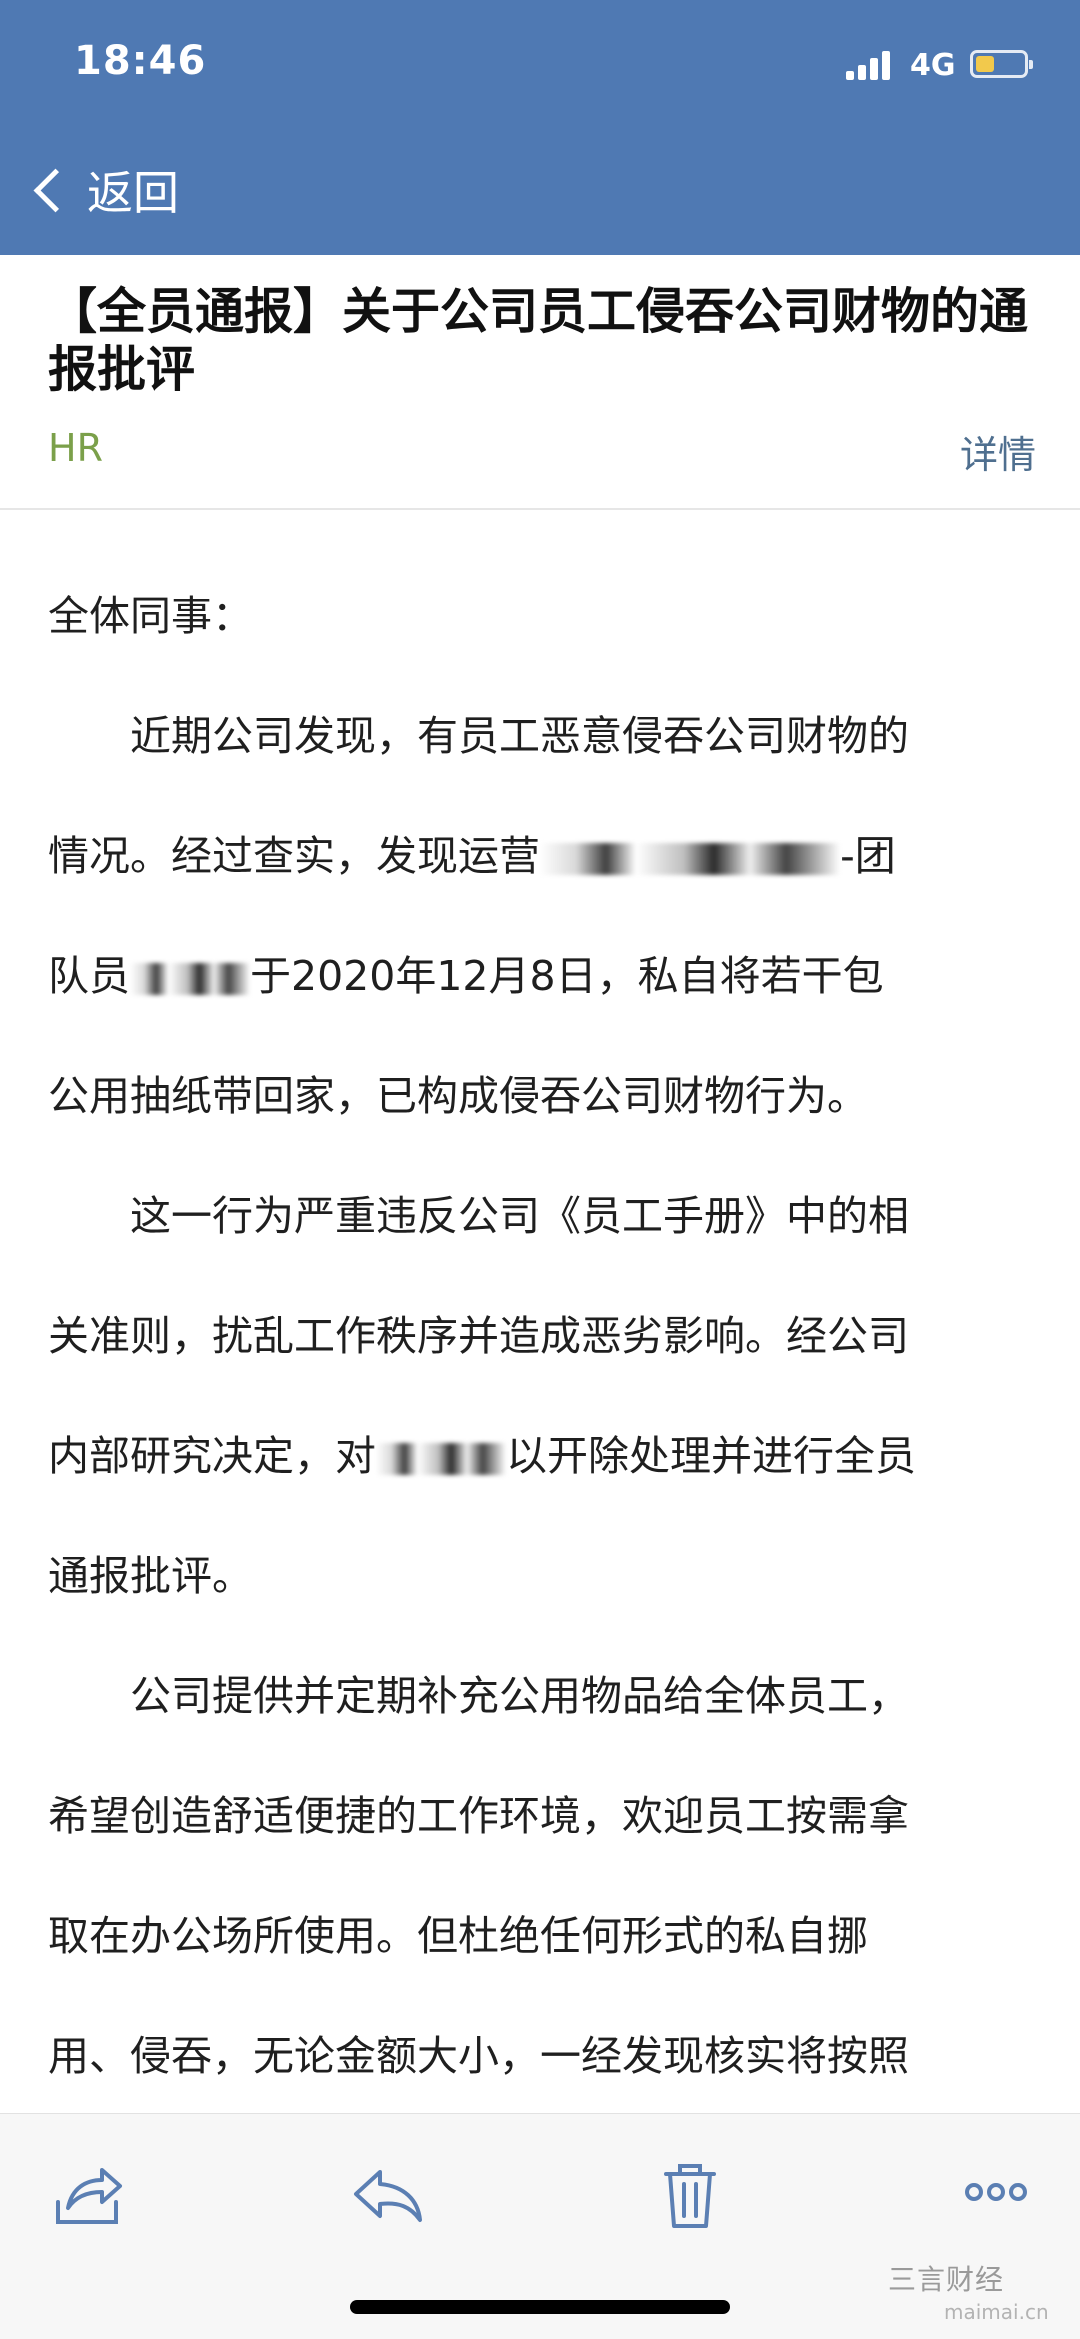 Image resolution: width=1080 pixels, height=2339 pixels. What do you see at coordinates (294, 856) in the screenshot?
I see `body-text: 情况。经过查实，发现运营` at bounding box center [294, 856].